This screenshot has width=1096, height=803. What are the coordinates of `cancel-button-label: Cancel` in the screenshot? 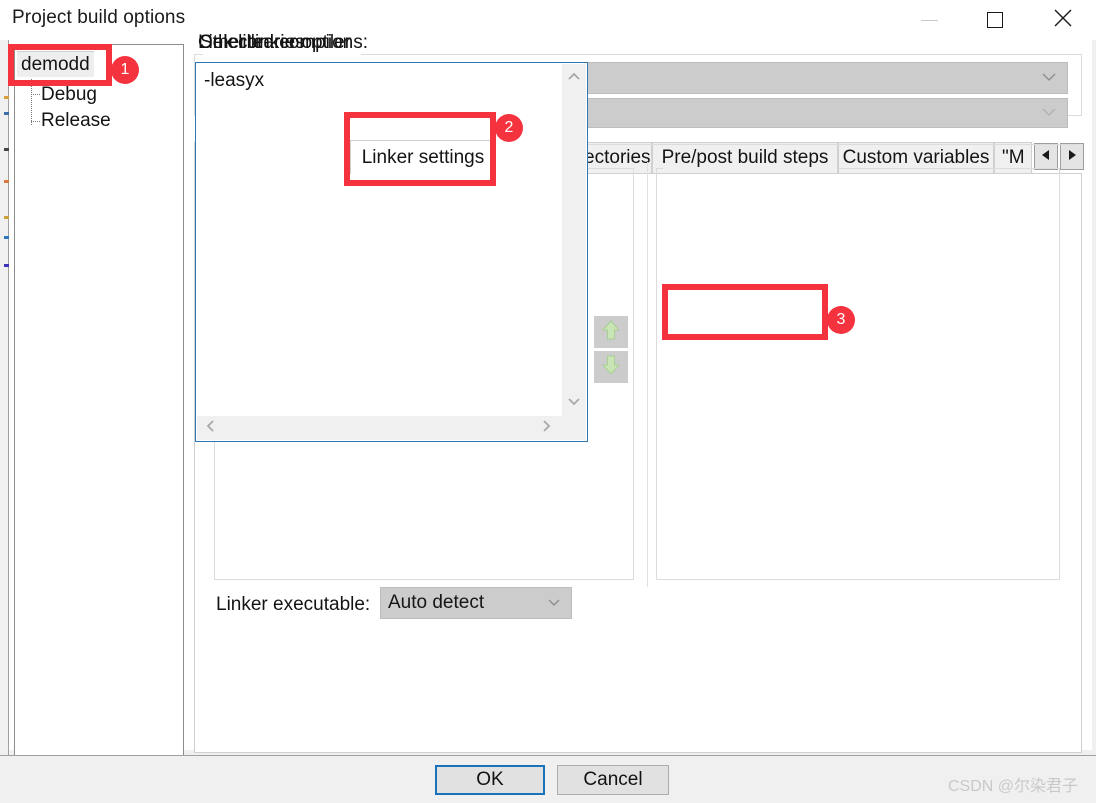 It's located at (613, 779).